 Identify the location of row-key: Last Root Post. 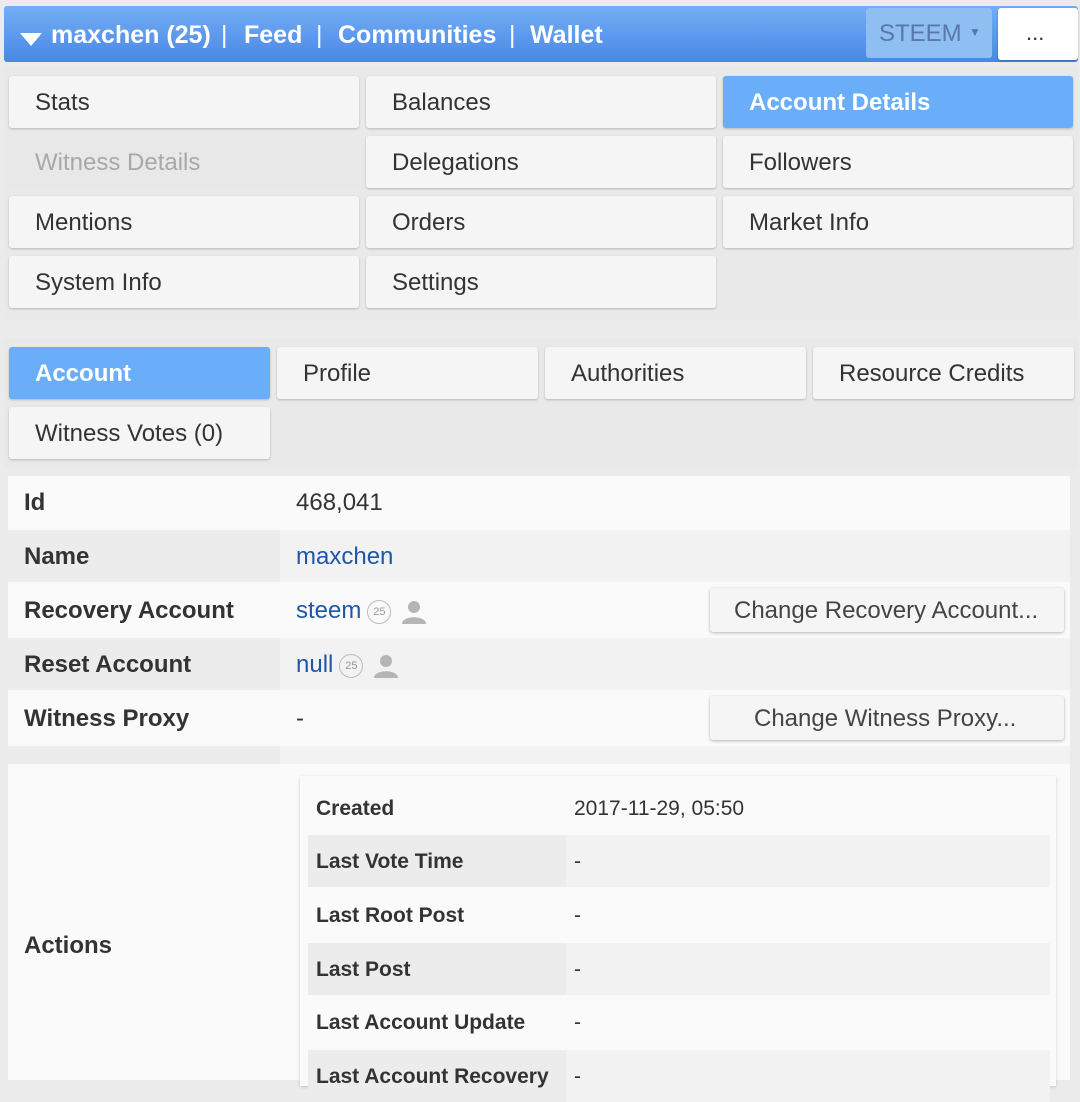
(390, 915).